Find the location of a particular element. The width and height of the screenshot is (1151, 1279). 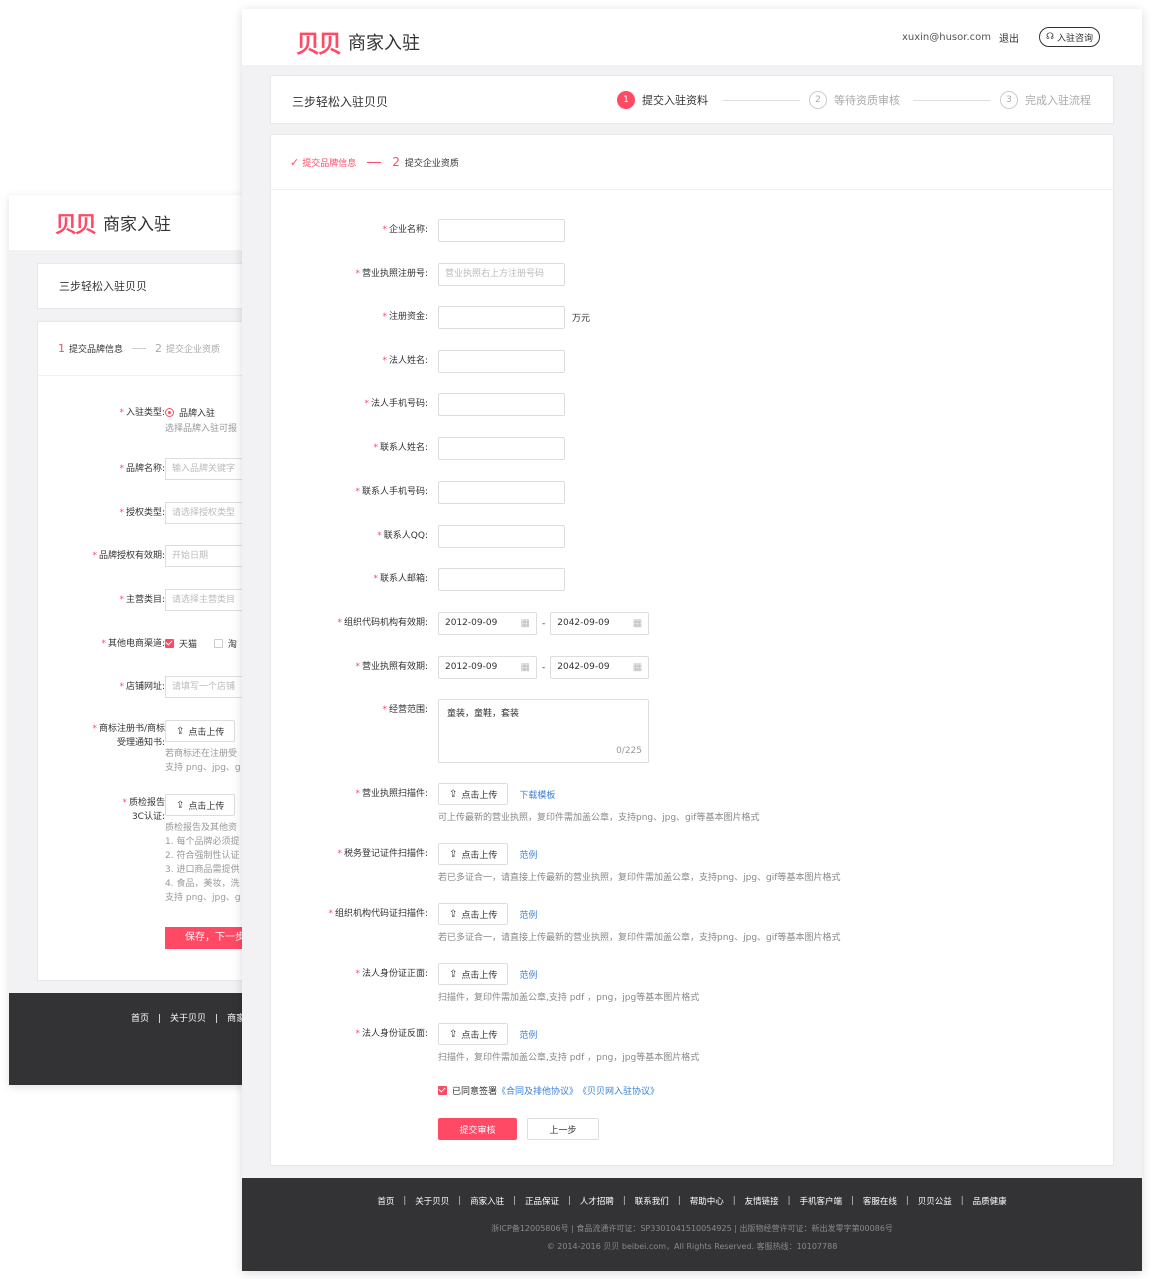

contact-name-input is located at coordinates (501, 448).